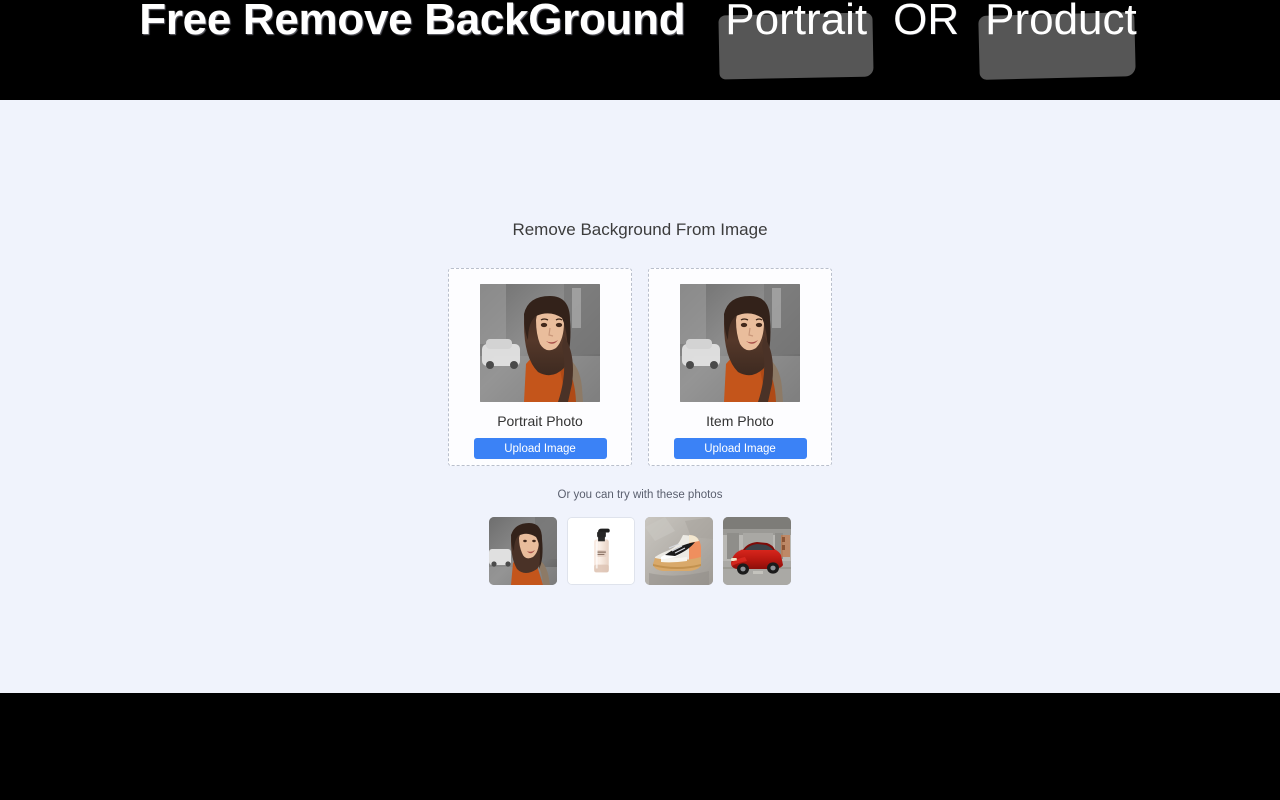  Describe the element at coordinates (796, 22) in the screenshot. I see `banner-word-portrait-label: Portrait` at that location.